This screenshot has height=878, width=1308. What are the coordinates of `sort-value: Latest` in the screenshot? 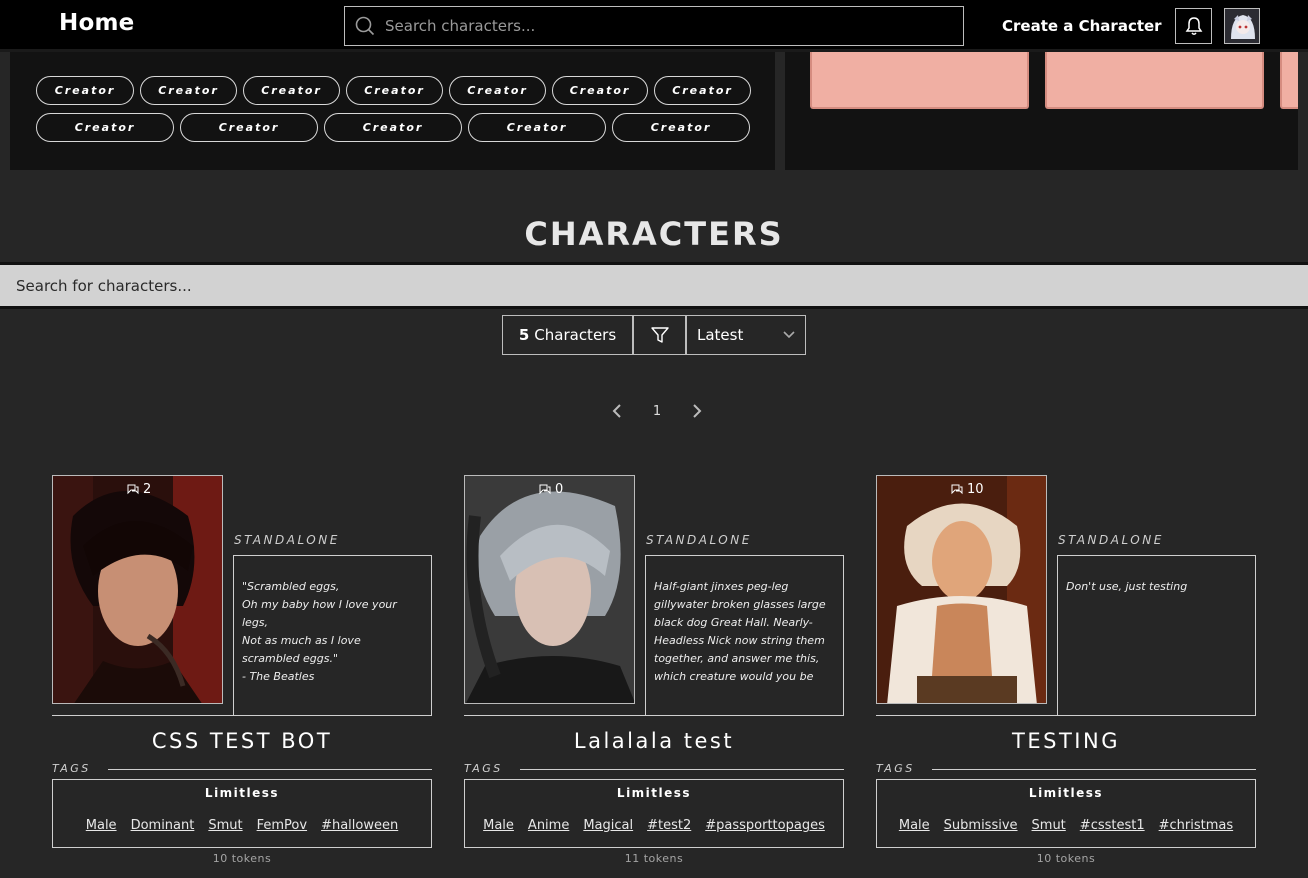 It's located at (720, 335).